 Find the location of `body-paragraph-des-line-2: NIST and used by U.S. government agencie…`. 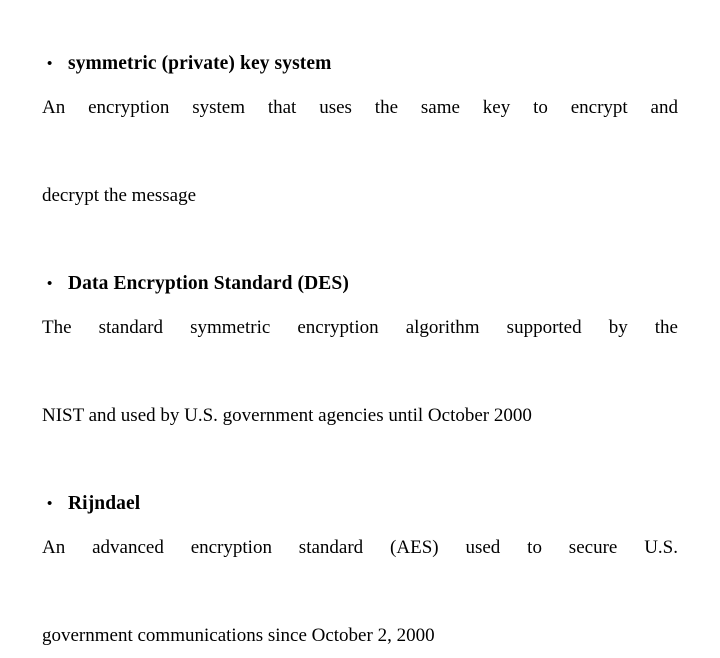

body-paragraph-des-line-2: NIST and used by U.S. government agencie… is located at coordinates (287, 415).